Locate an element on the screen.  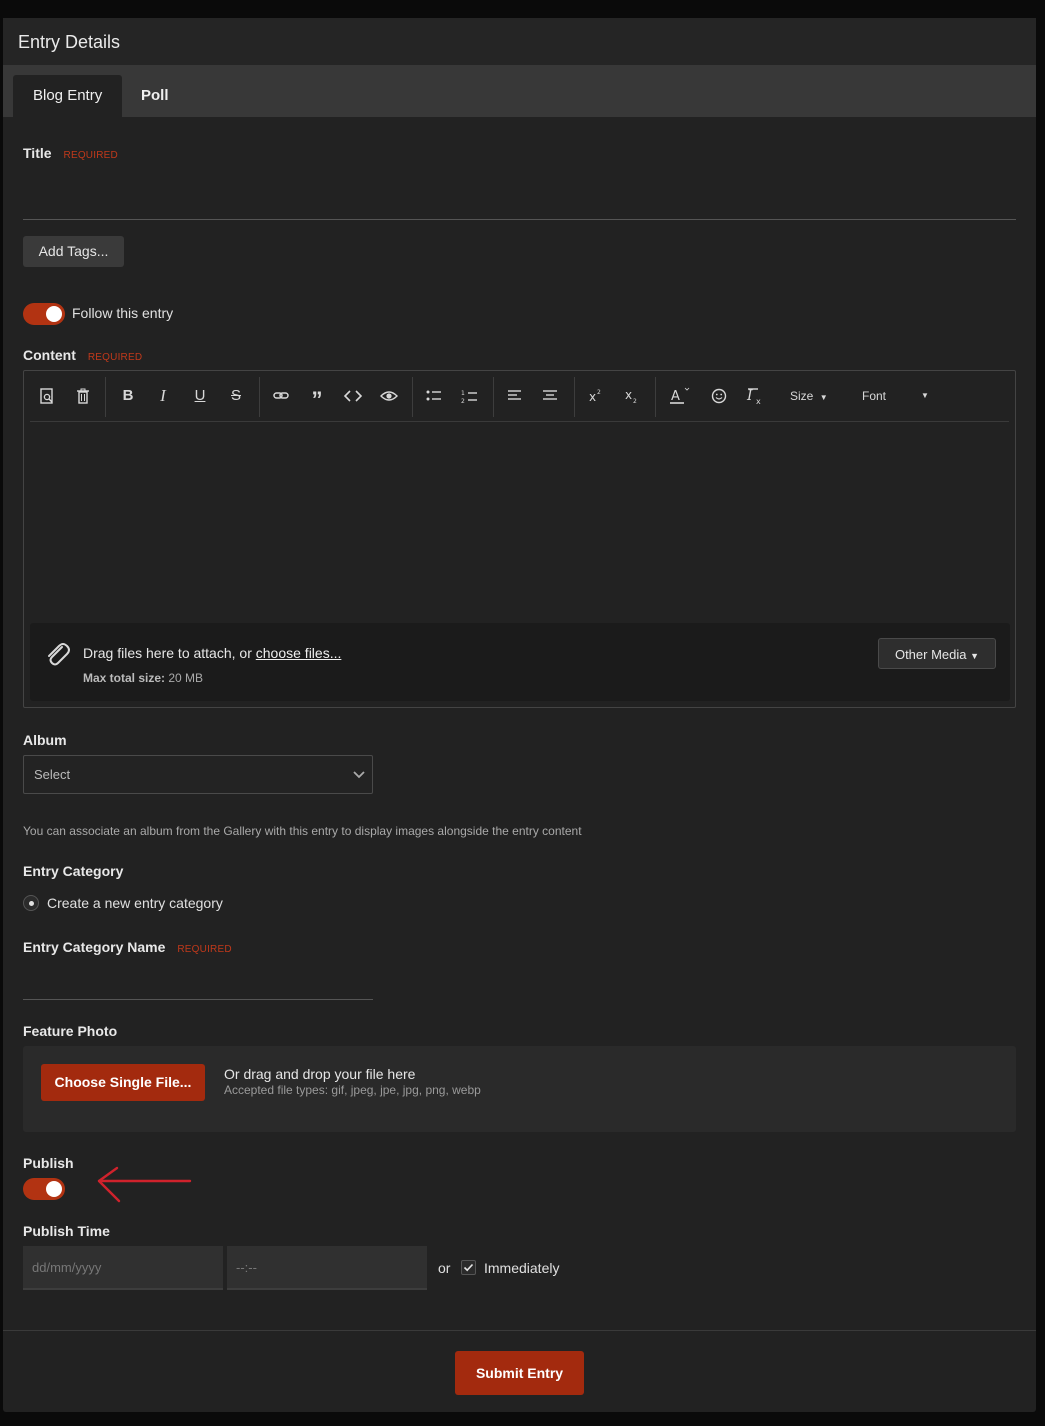
strikethrough-icon: S is located at coordinates (236, 396).